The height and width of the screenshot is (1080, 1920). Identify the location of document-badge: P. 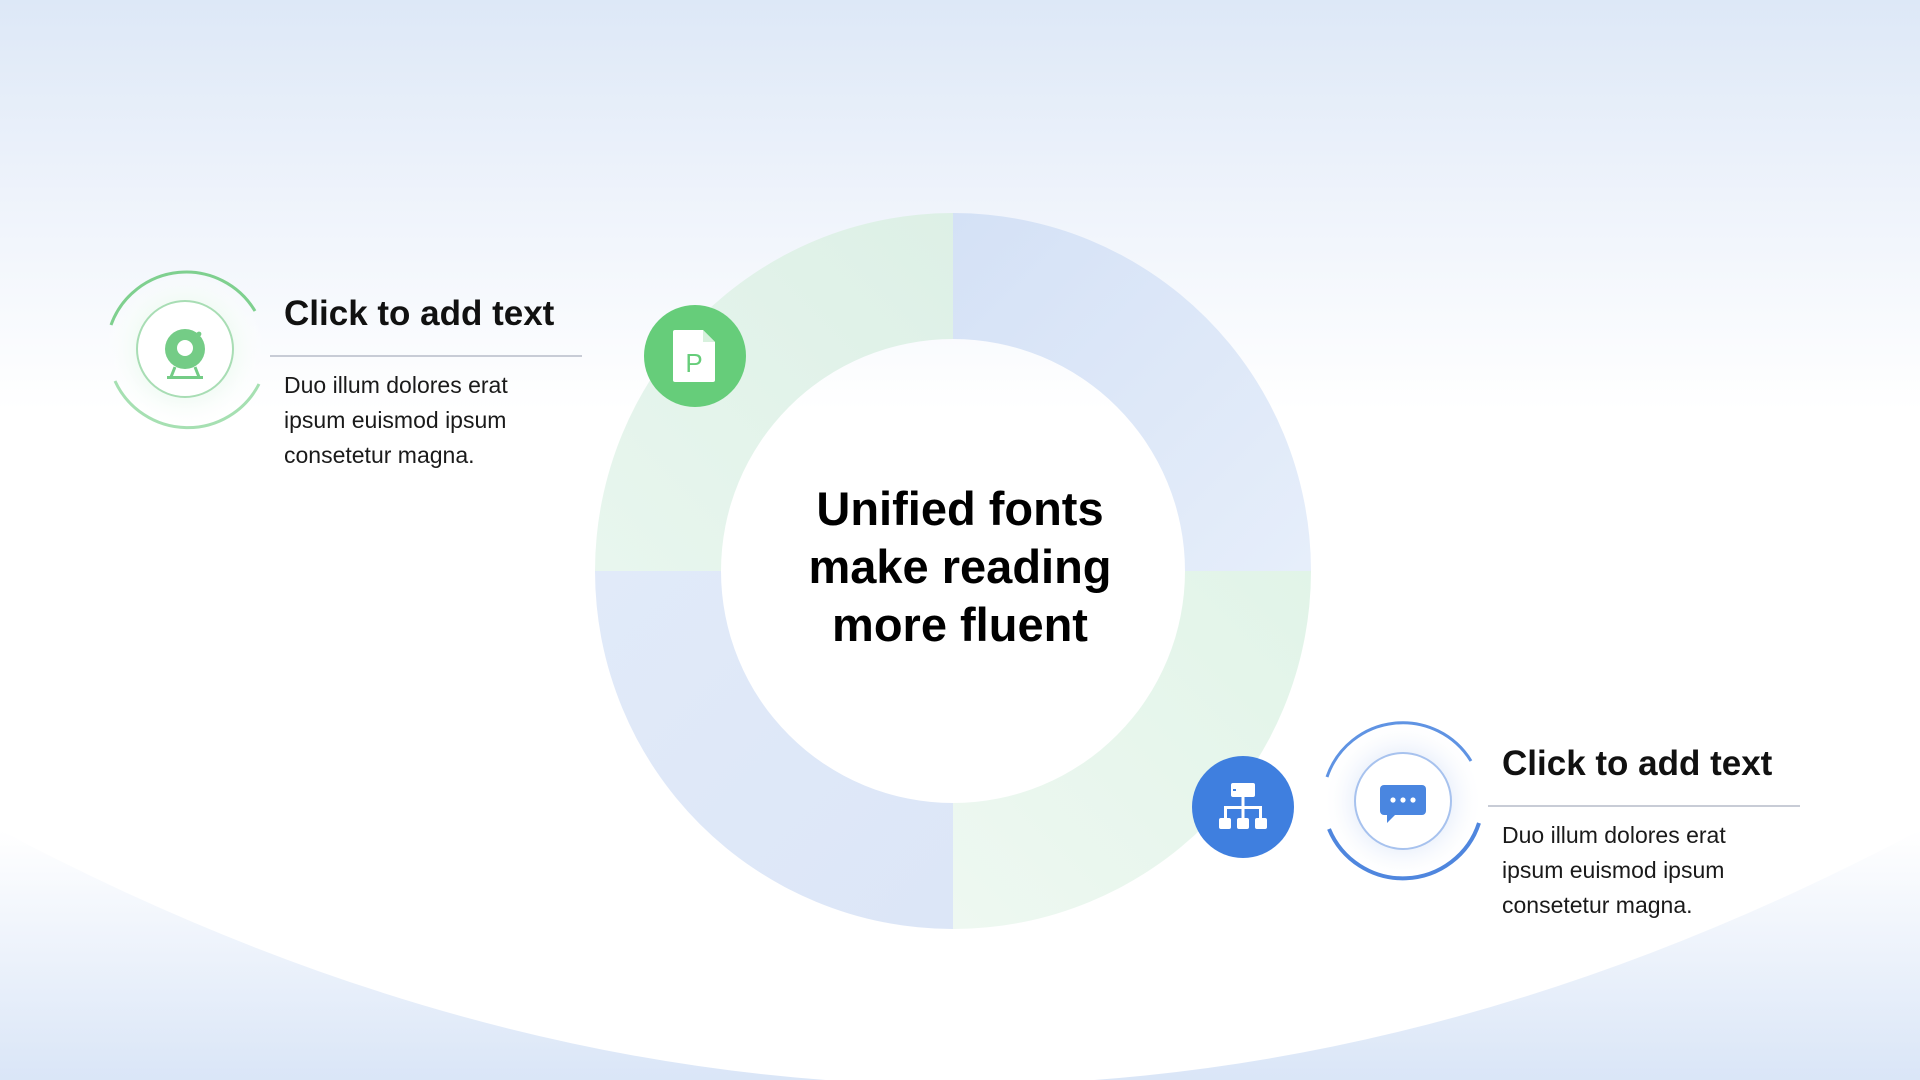
(695, 356).